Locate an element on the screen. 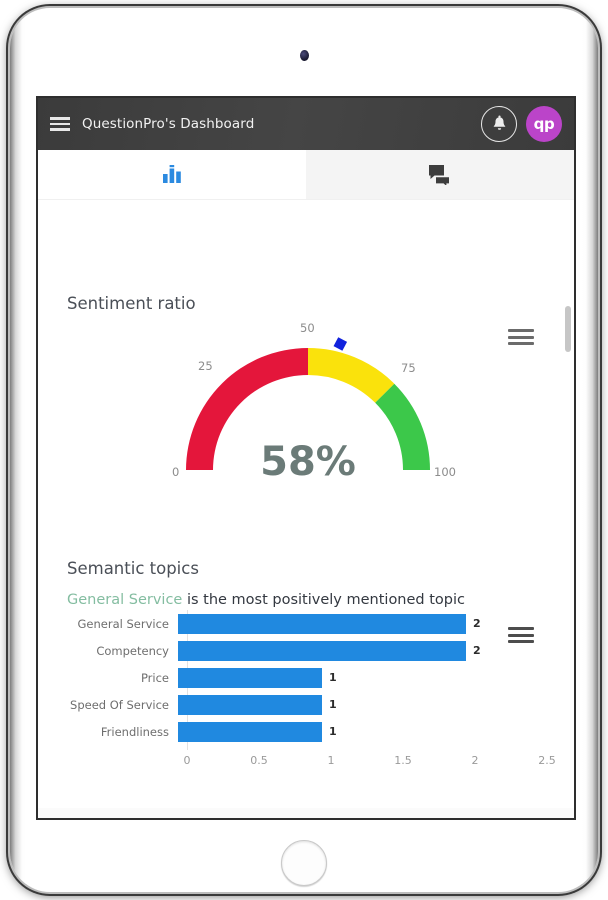  semantic-topics-title: Semantic topics is located at coordinates (133, 568).